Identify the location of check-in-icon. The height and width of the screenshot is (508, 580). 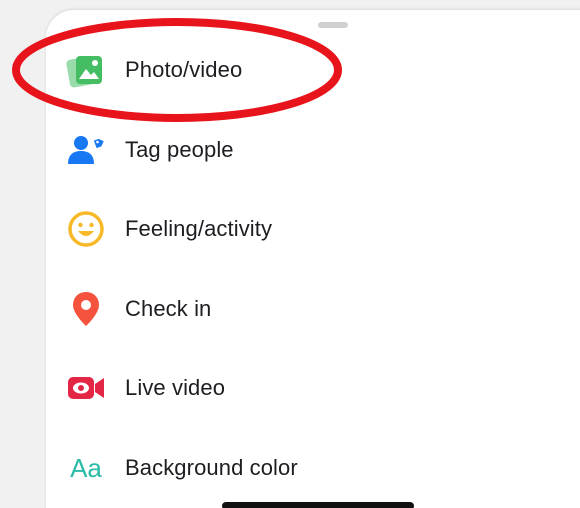
(86, 309).